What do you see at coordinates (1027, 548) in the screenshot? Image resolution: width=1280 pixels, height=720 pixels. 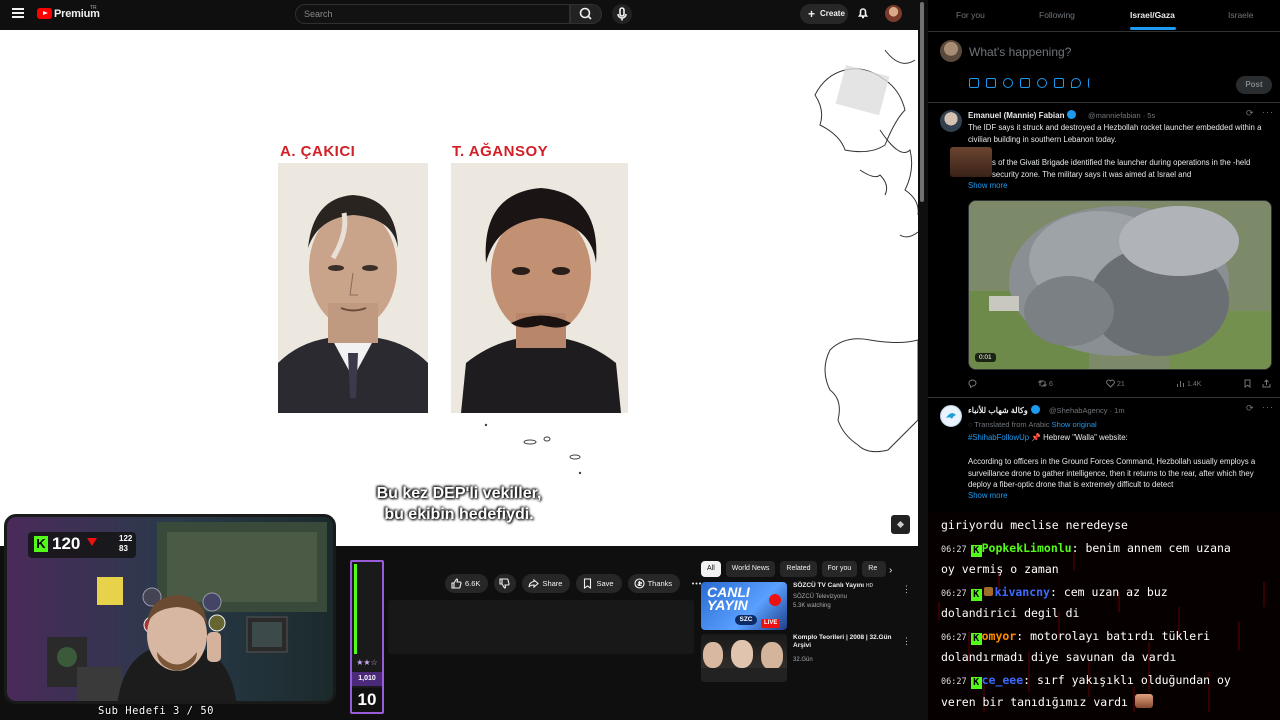 I see `chat-username: PopkekLimonlu` at bounding box center [1027, 548].